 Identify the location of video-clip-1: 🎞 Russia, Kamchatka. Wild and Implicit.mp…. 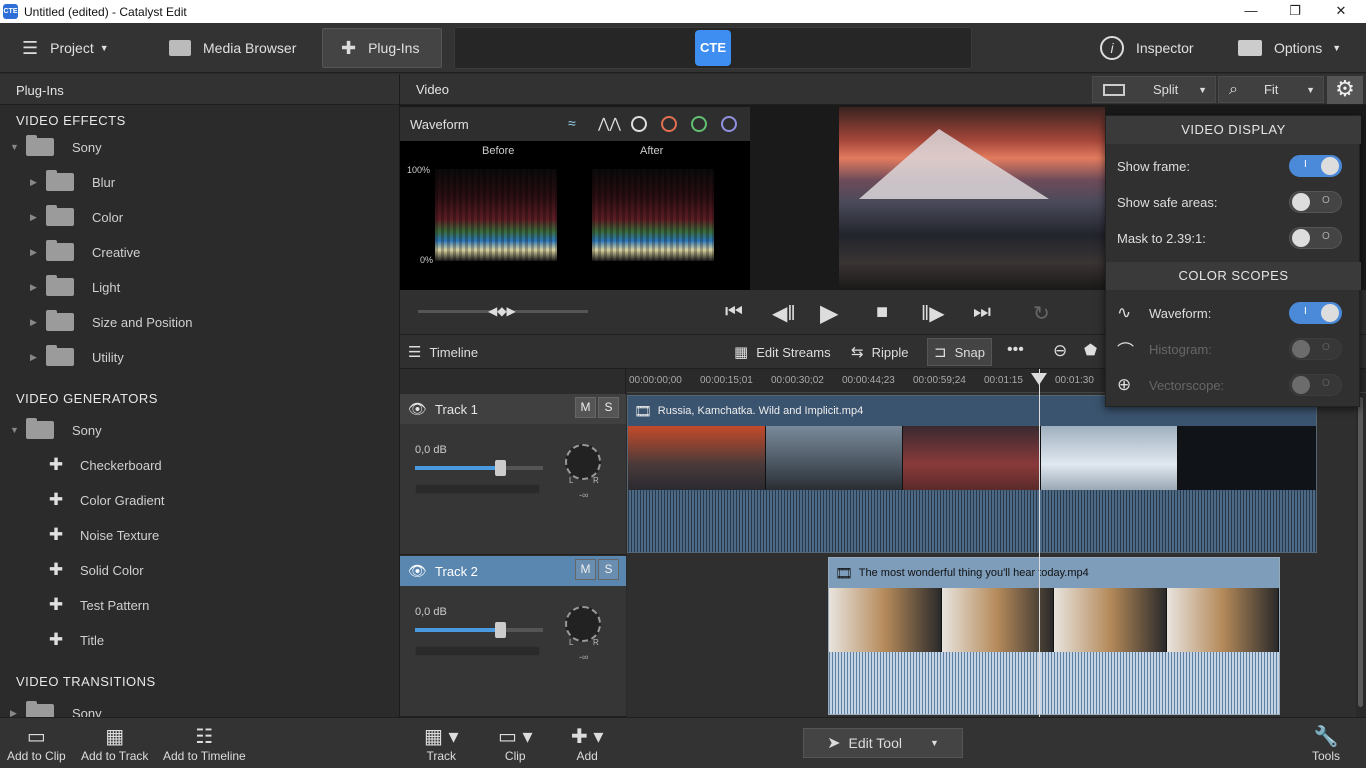
(972, 474).